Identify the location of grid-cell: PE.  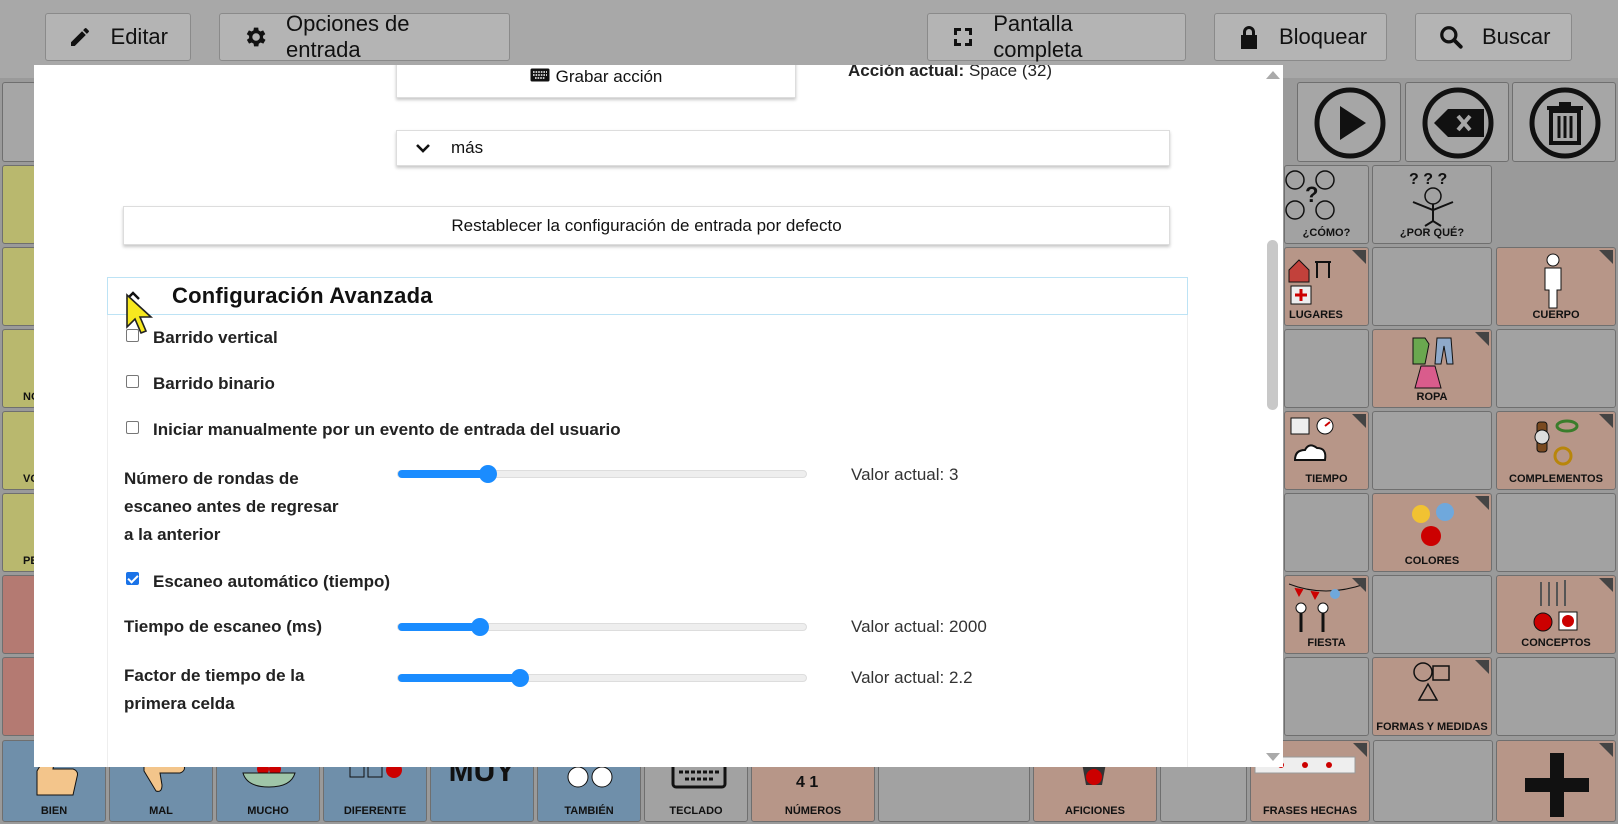
(19, 532).